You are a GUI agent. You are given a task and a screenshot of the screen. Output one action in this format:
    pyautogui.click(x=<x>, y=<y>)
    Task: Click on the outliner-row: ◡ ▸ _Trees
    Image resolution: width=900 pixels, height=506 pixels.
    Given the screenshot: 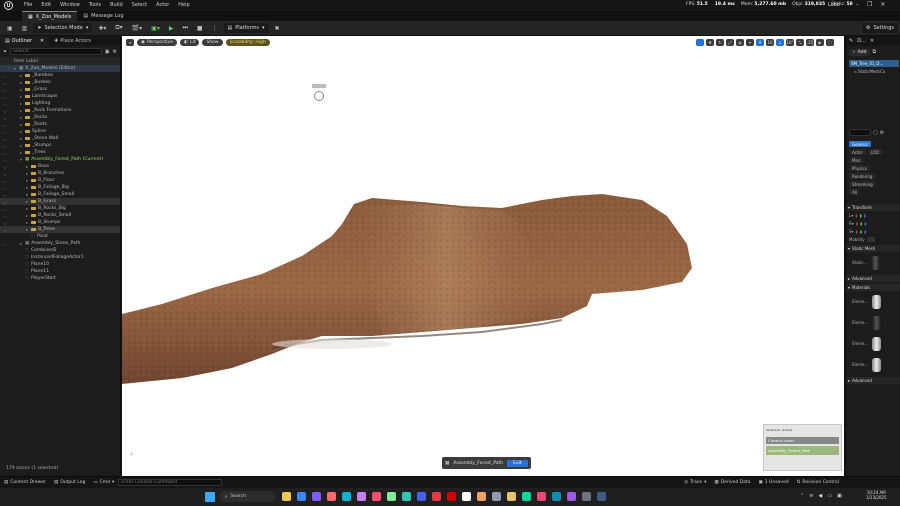 What is the action you would take?
    pyautogui.click(x=60, y=152)
    